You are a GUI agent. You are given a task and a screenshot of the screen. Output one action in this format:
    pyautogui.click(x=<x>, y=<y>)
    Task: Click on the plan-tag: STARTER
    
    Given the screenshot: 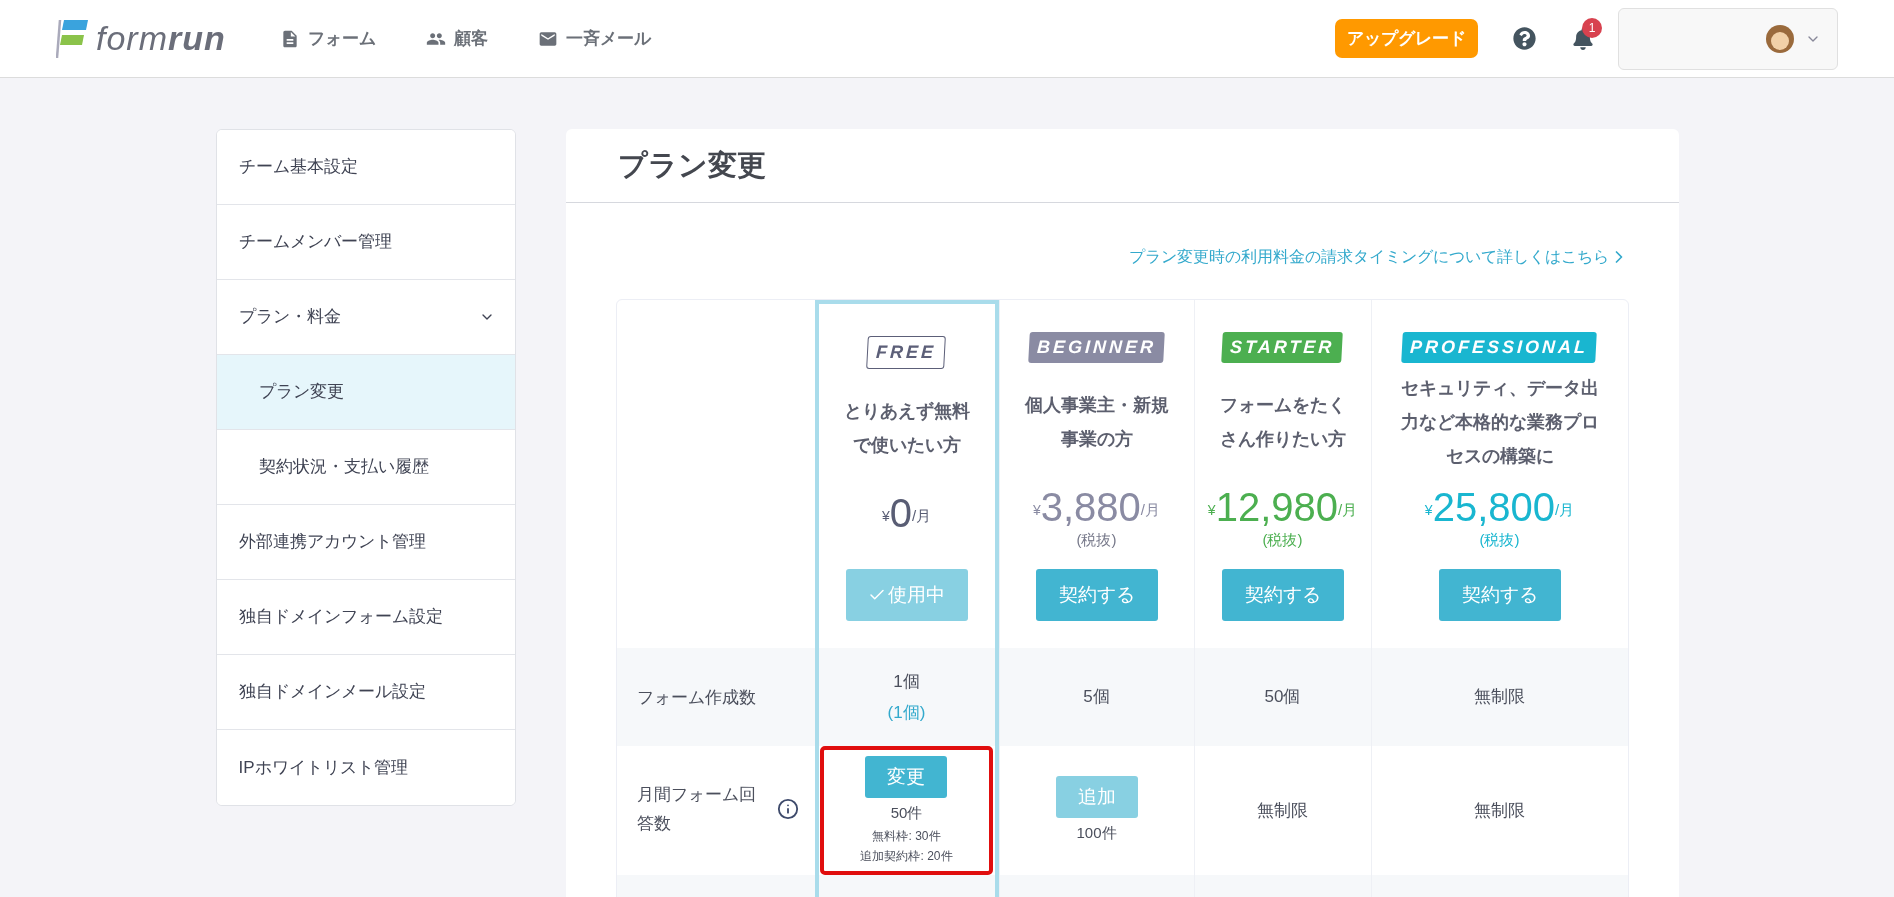 What is the action you would take?
    pyautogui.click(x=1282, y=347)
    